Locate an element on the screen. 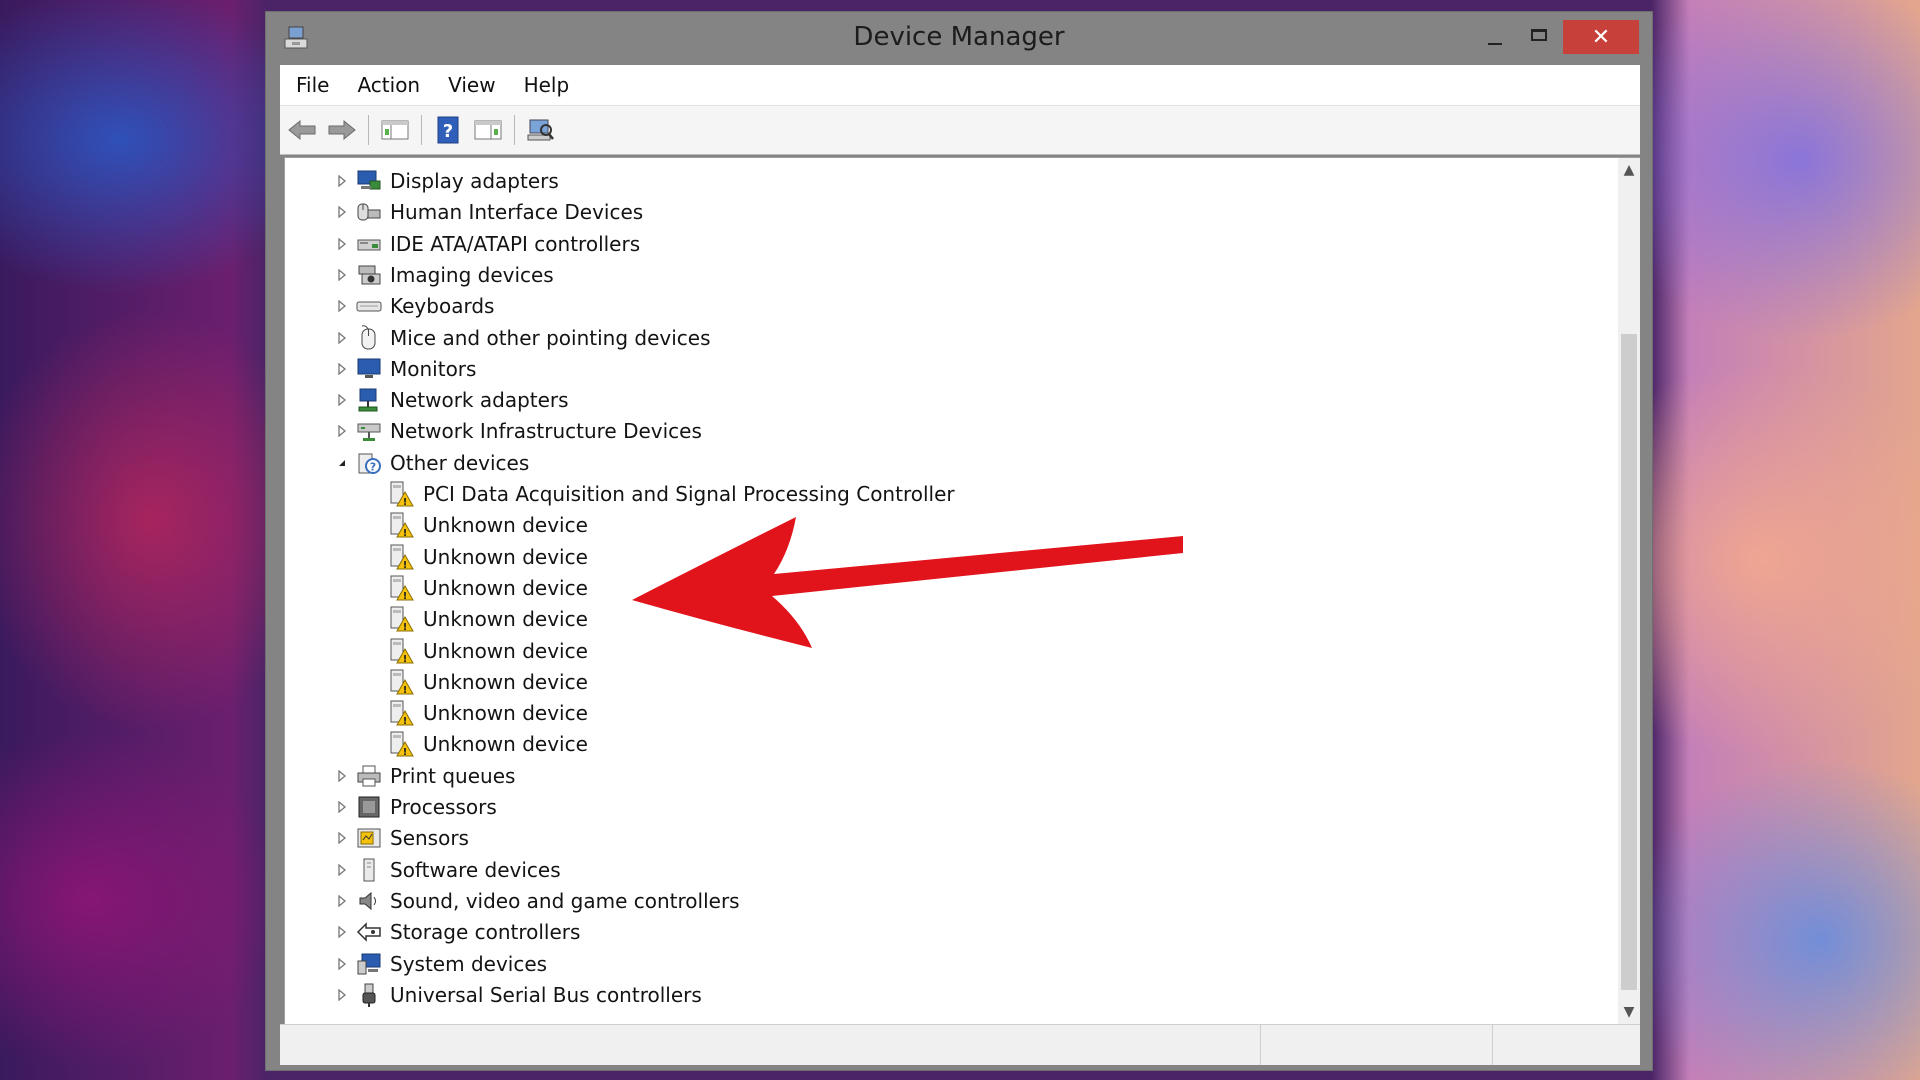 This screenshot has width=1920, height=1080. properties-pane-button is located at coordinates (488, 130).